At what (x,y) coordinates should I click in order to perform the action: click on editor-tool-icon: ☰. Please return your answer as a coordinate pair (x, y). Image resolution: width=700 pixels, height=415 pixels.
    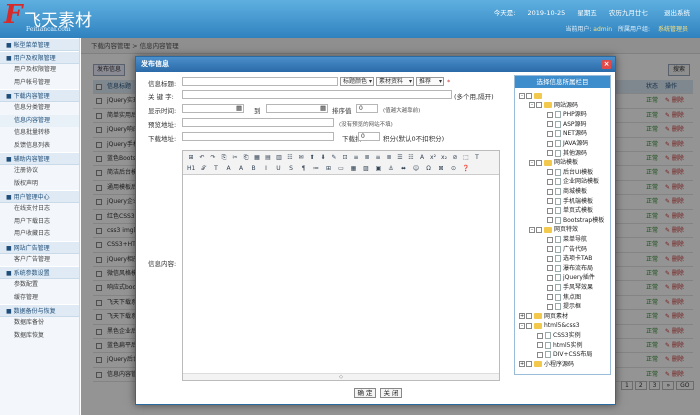
    Looking at the image, I should click on (400, 158).